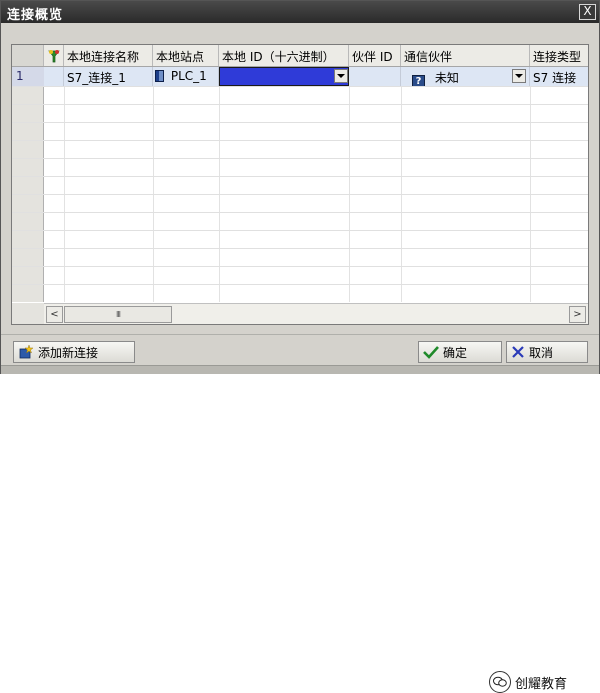 This screenshot has height=693, width=600. Describe the element at coordinates (68, 352) in the screenshot. I see `add-connection-label: 添加新连接` at that location.